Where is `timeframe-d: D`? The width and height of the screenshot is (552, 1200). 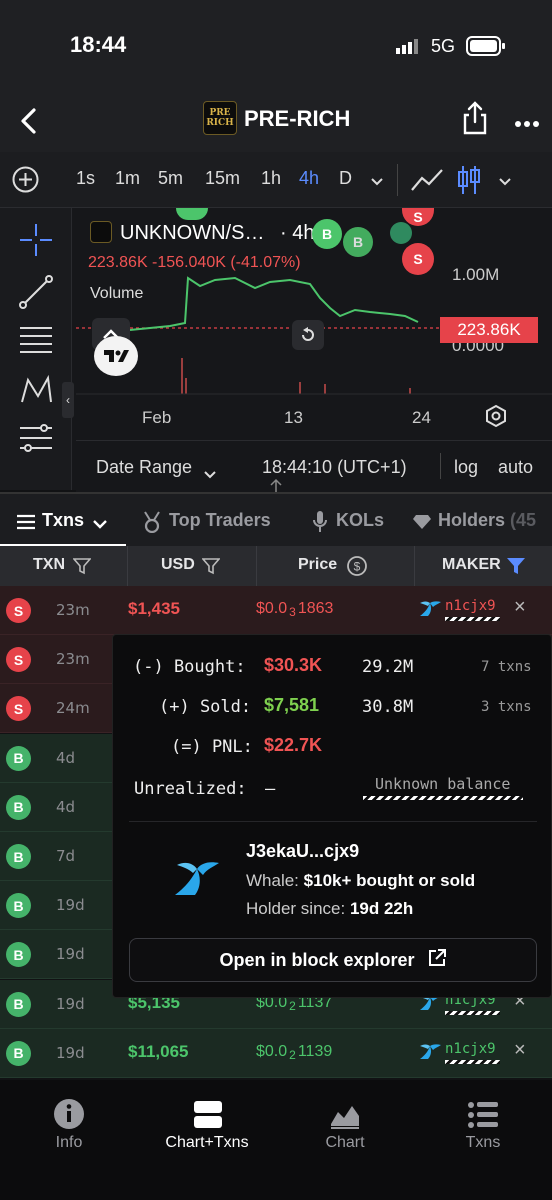 timeframe-d: D is located at coordinates (345, 178).